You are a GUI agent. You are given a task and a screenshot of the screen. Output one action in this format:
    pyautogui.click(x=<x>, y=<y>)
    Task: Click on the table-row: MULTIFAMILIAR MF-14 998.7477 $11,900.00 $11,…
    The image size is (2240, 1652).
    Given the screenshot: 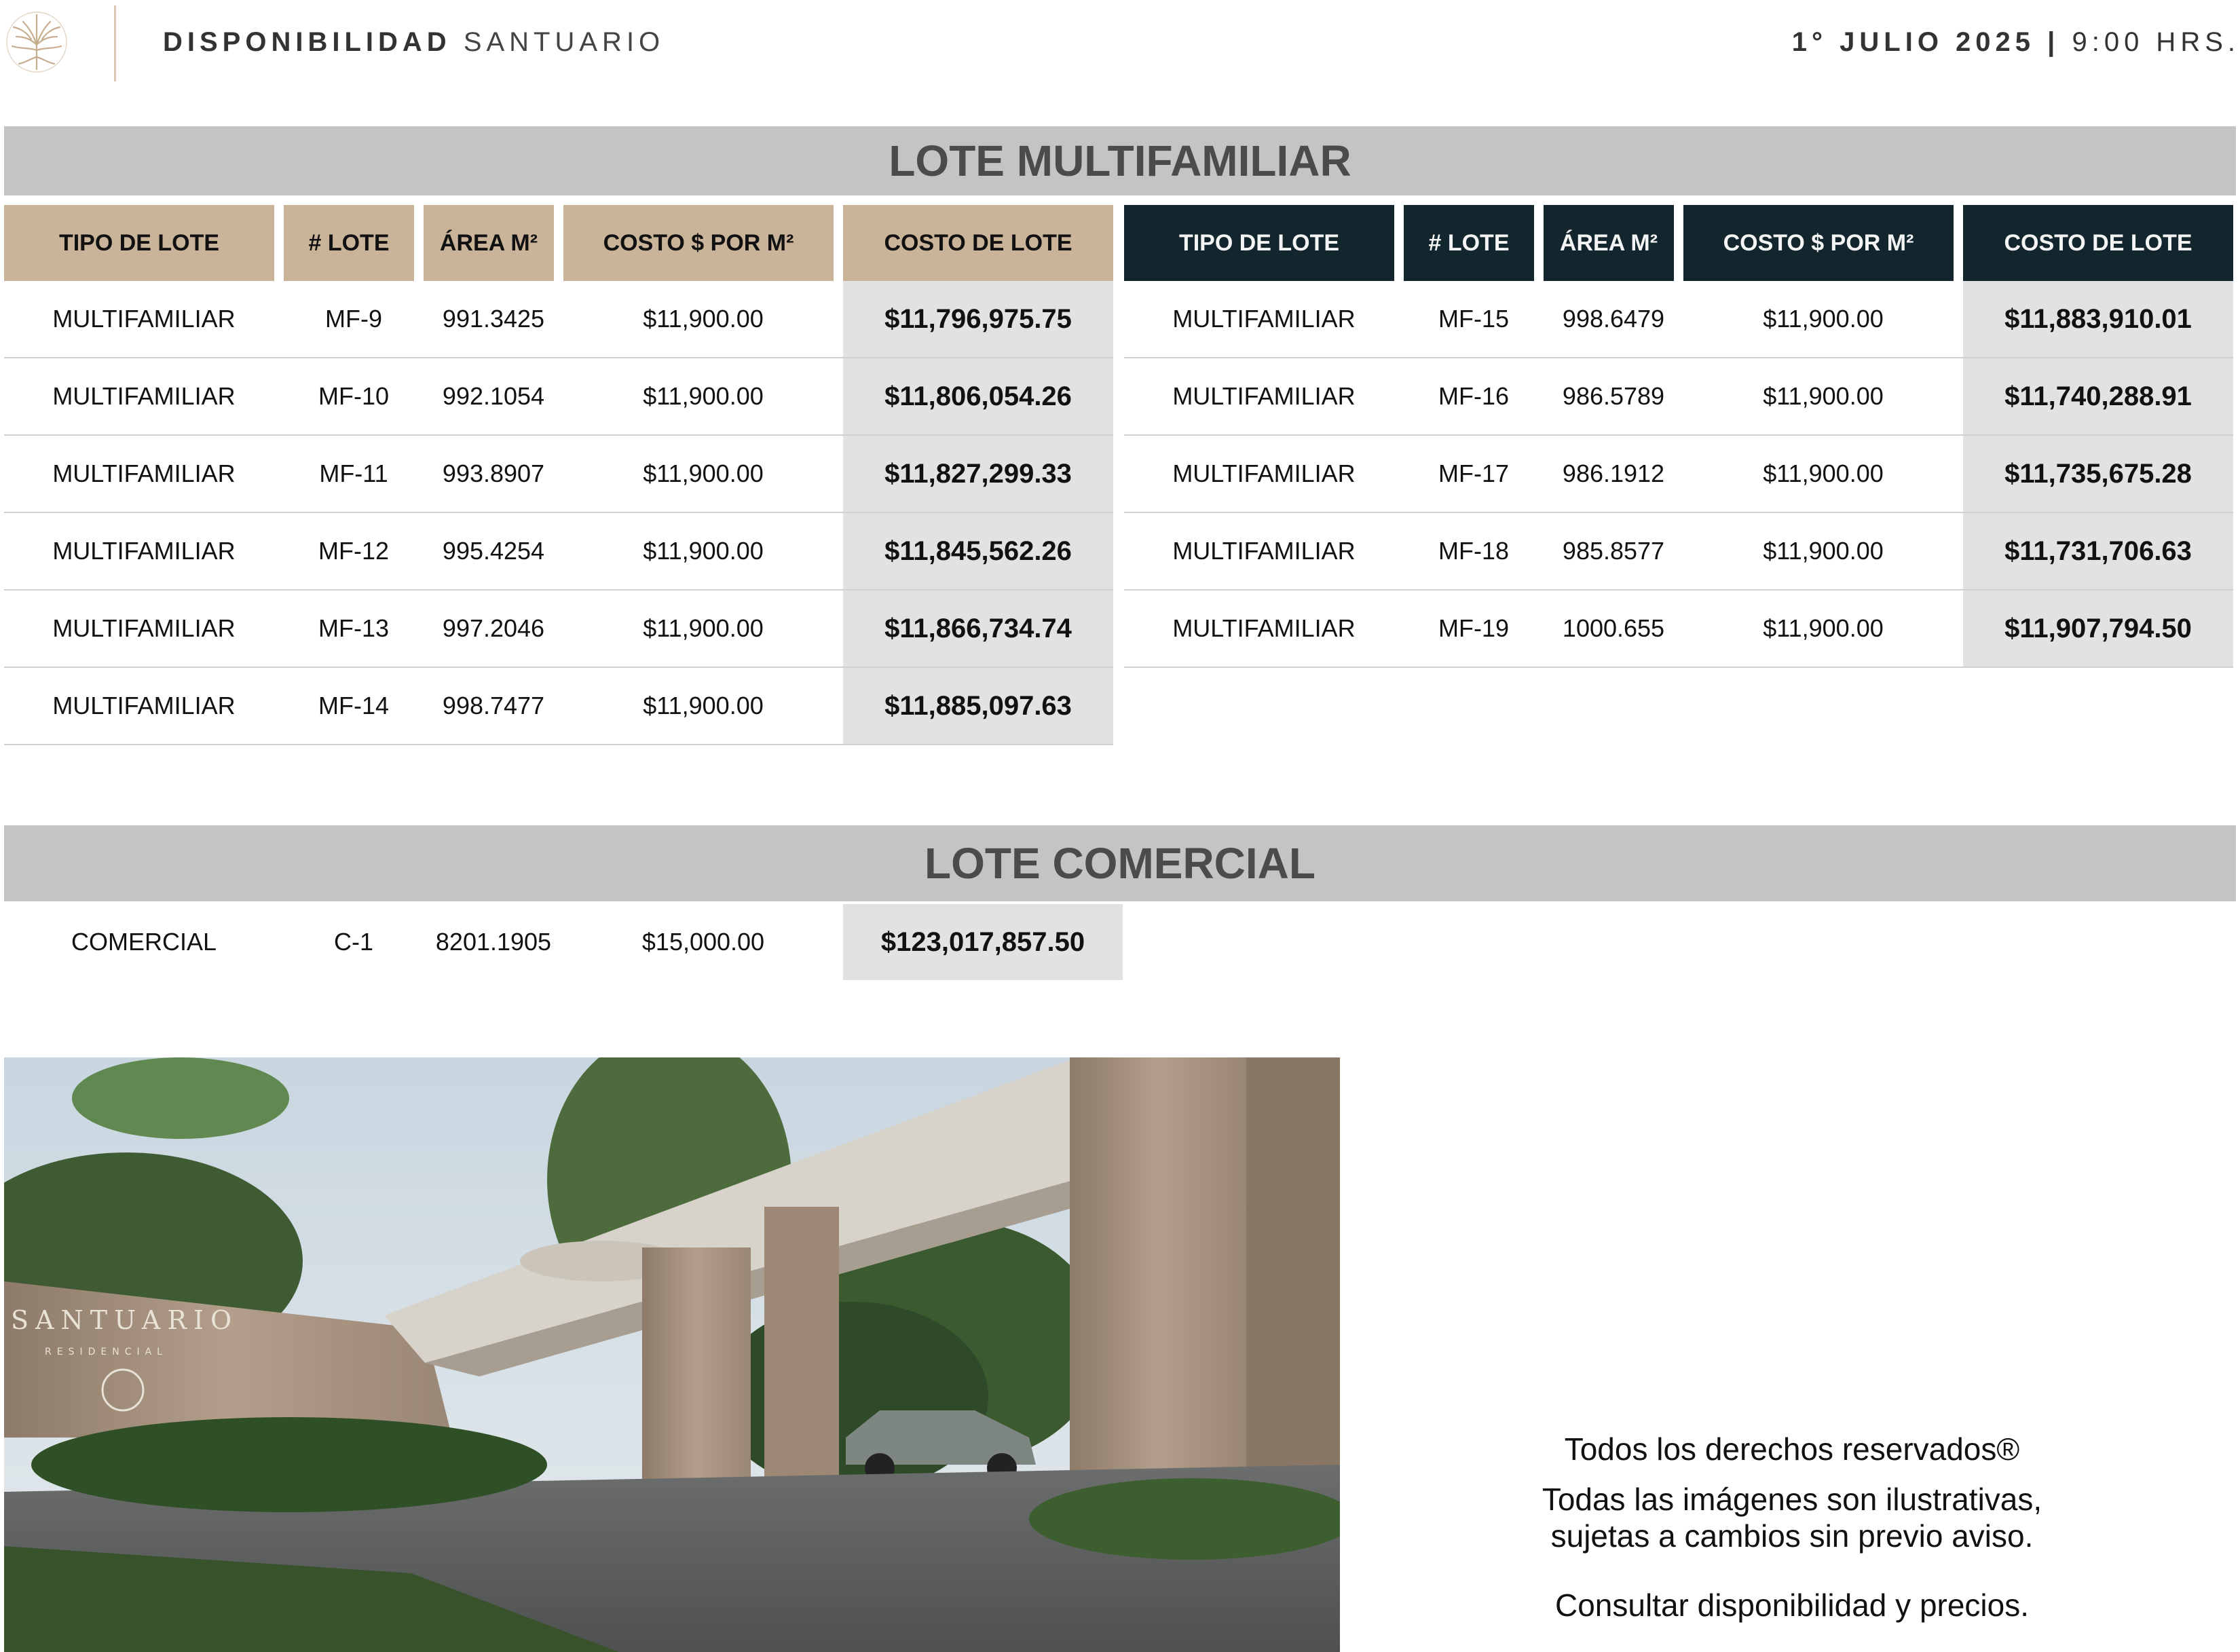 What is the action you would take?
    pyautogui.click(x=559, y=707)
    